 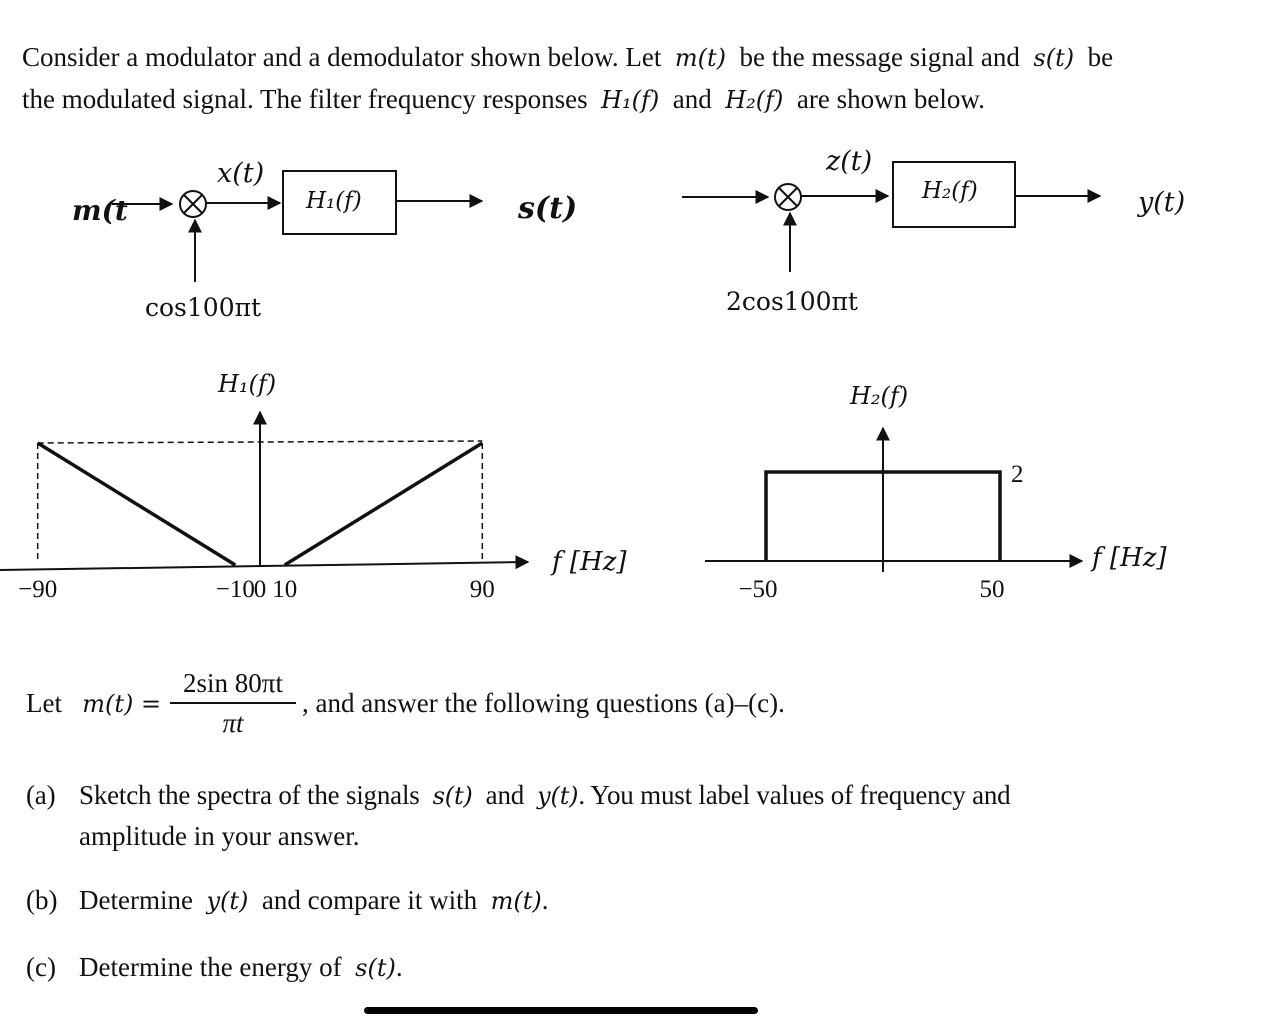 What do you see at coordinates (240, 173) in the screenshot?
I see `intermediate-label-x: x(t)` at bounding box center [240, 173].